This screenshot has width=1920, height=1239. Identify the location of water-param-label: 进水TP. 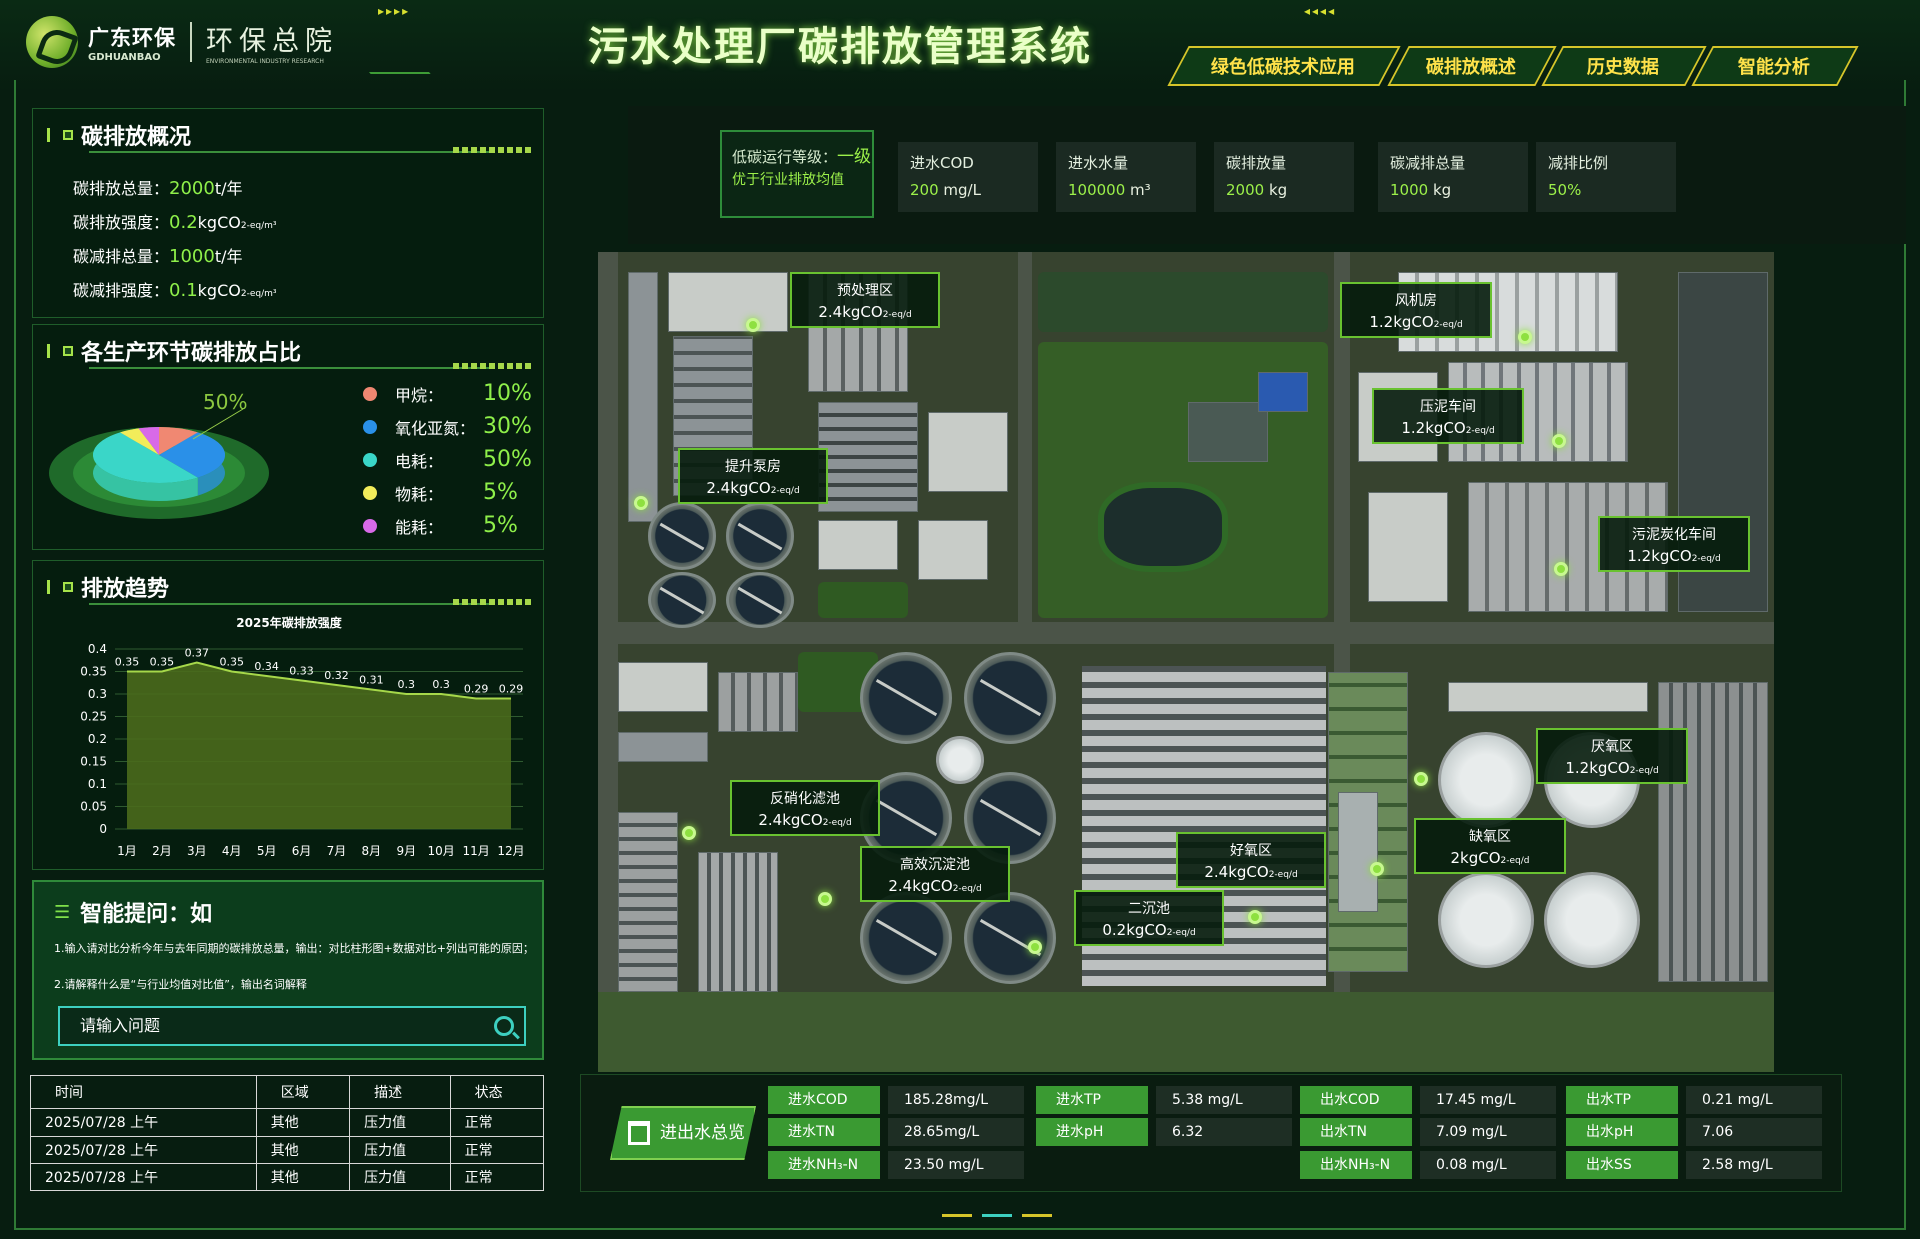
(1092, 1100).